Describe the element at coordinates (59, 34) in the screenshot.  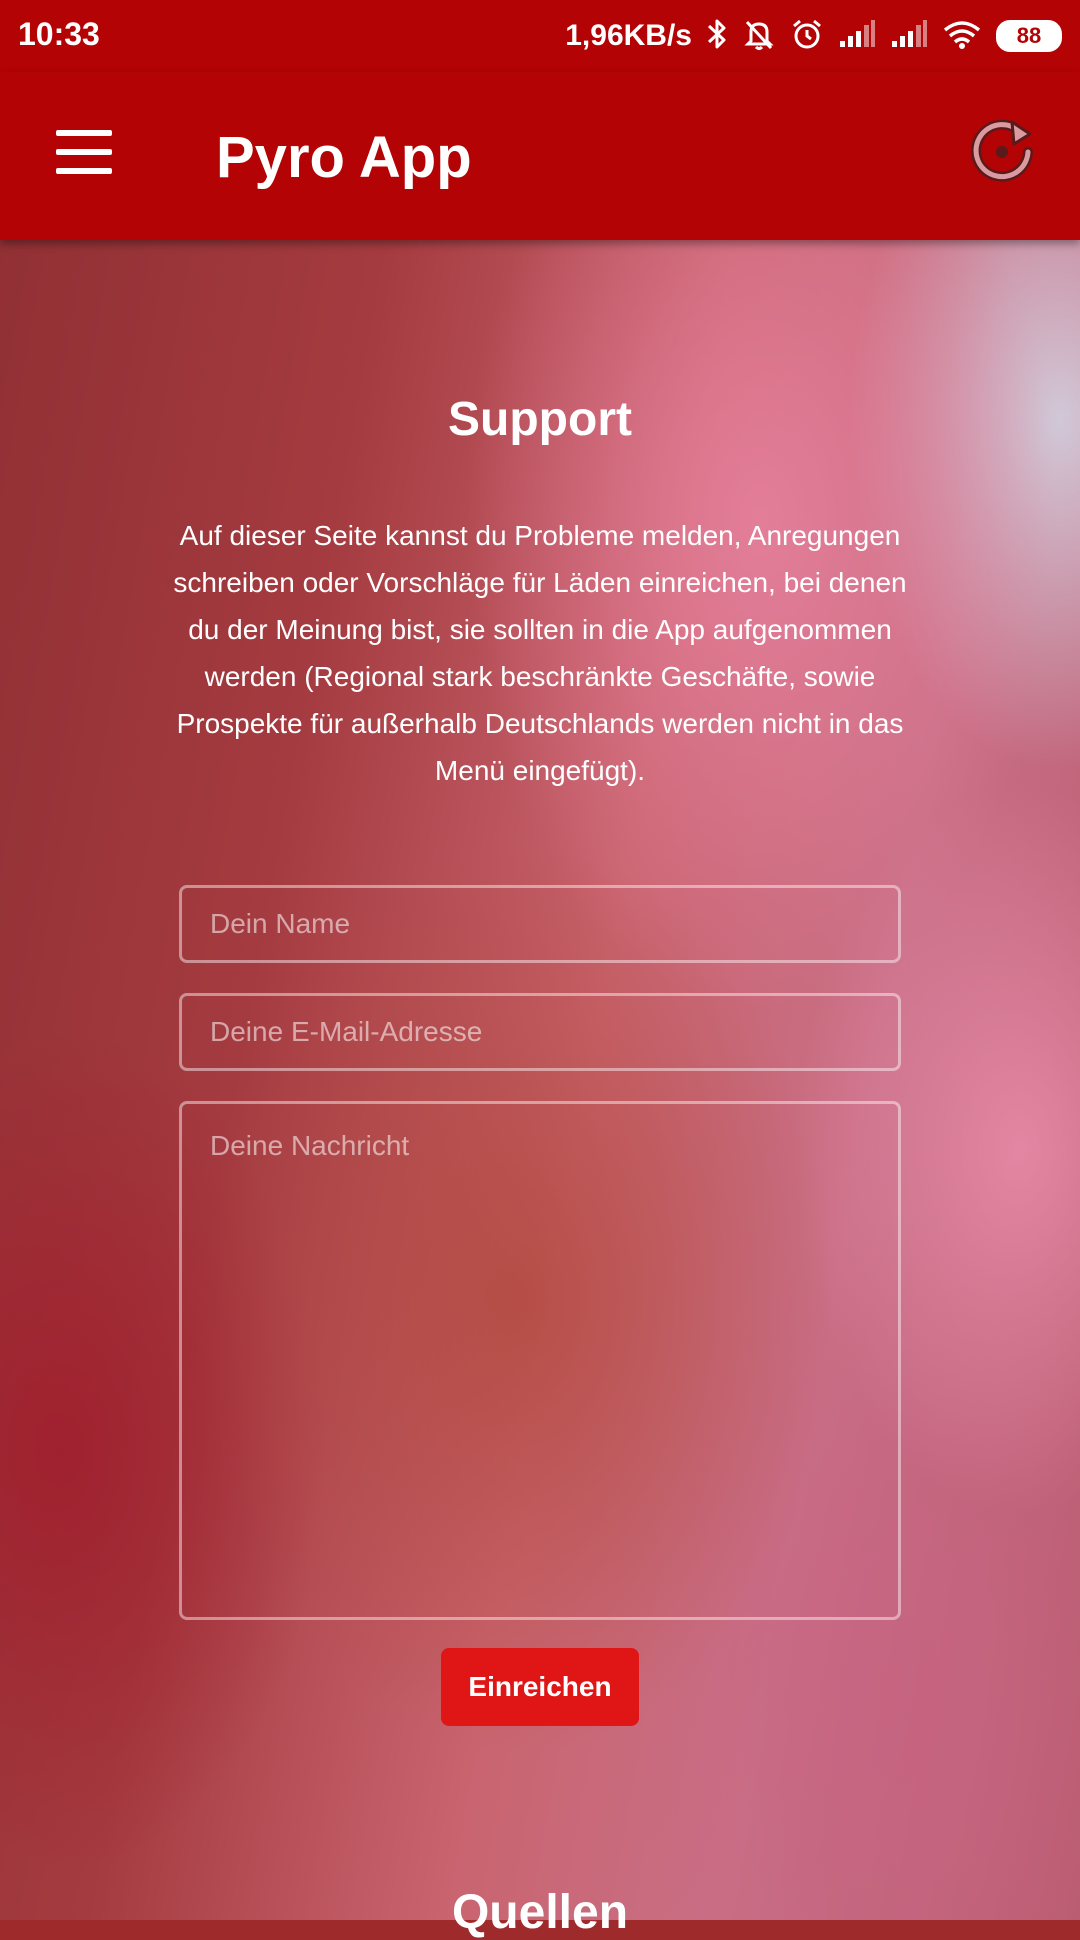
I see `status-time: 10:33` at that location.